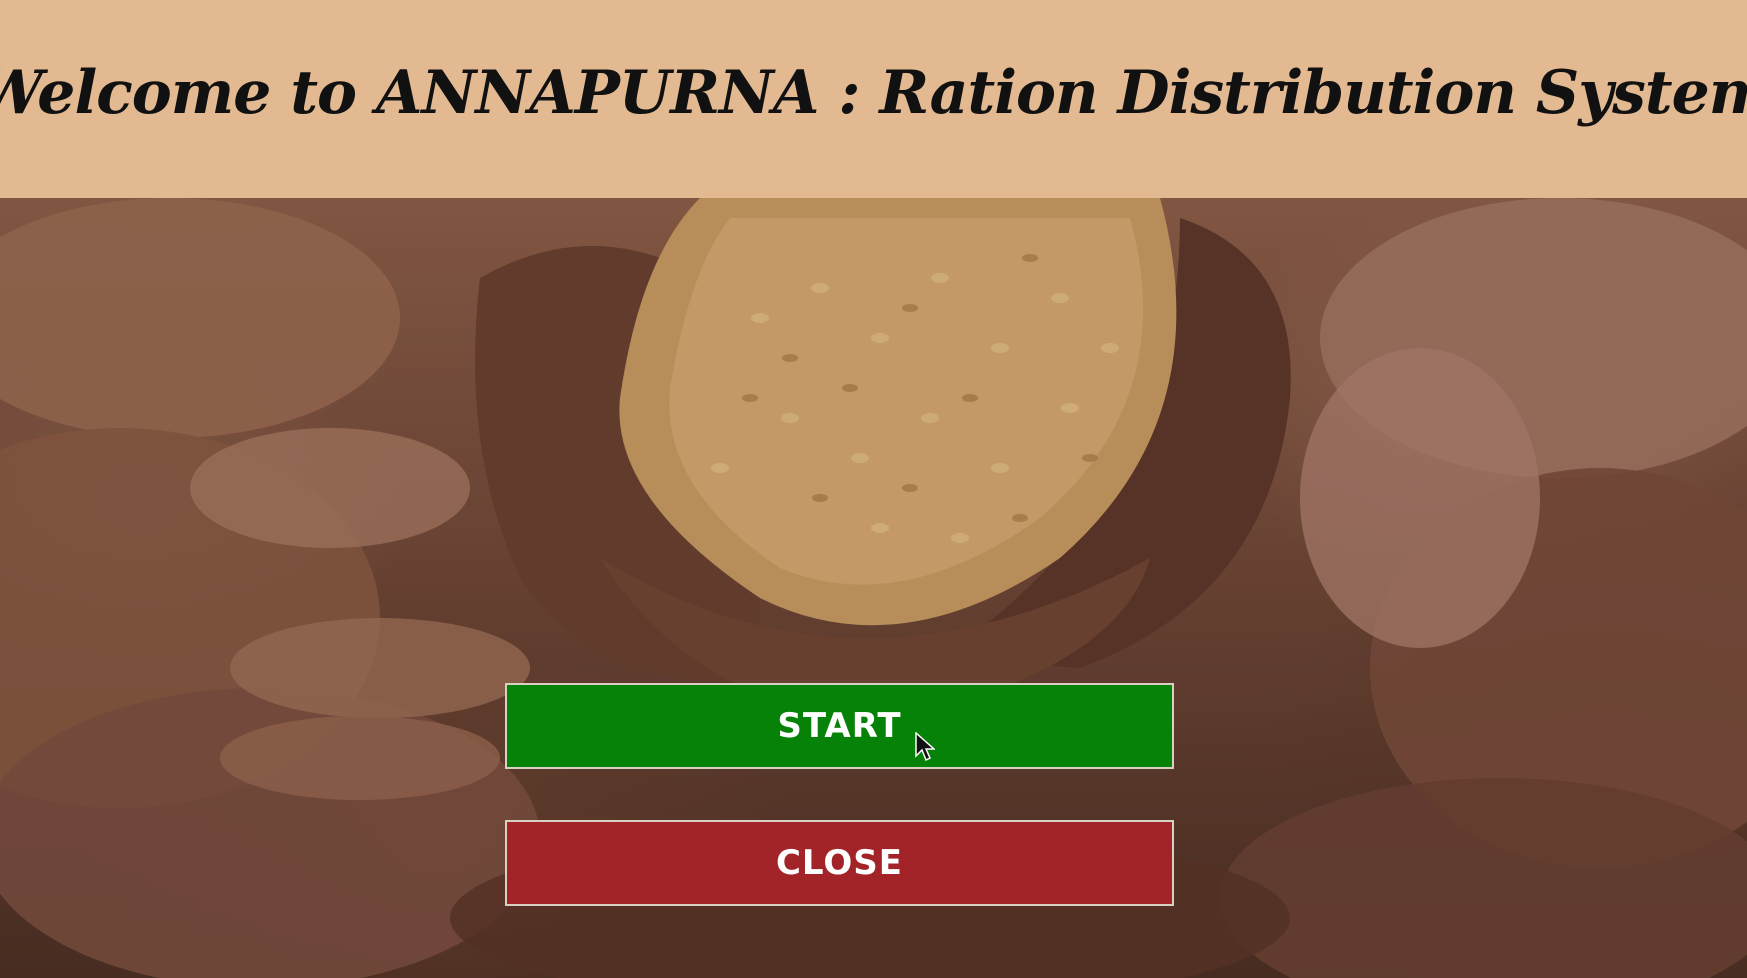 The image size is (1747, 978). What do you see at coordinates (839, 726) in the screenshot?
I see `start-button: START` at bounding box center [839, 726].